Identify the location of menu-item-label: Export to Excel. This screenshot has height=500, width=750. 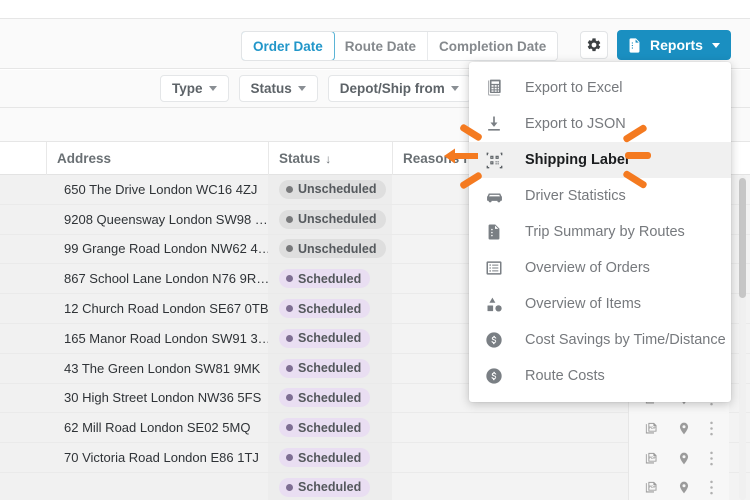
(574, 88).